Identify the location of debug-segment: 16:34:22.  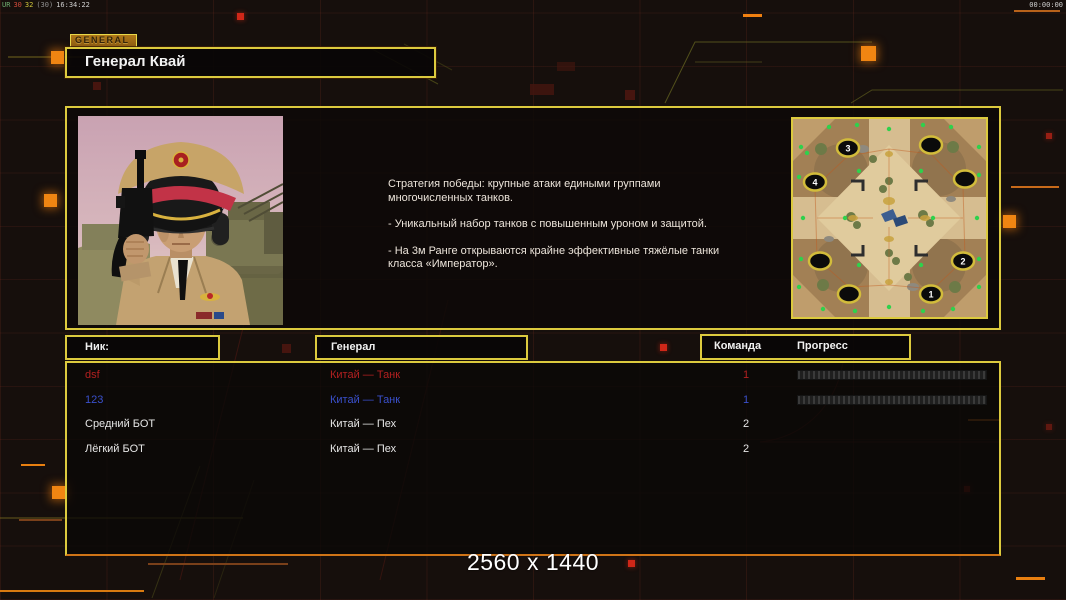
(73, 5).